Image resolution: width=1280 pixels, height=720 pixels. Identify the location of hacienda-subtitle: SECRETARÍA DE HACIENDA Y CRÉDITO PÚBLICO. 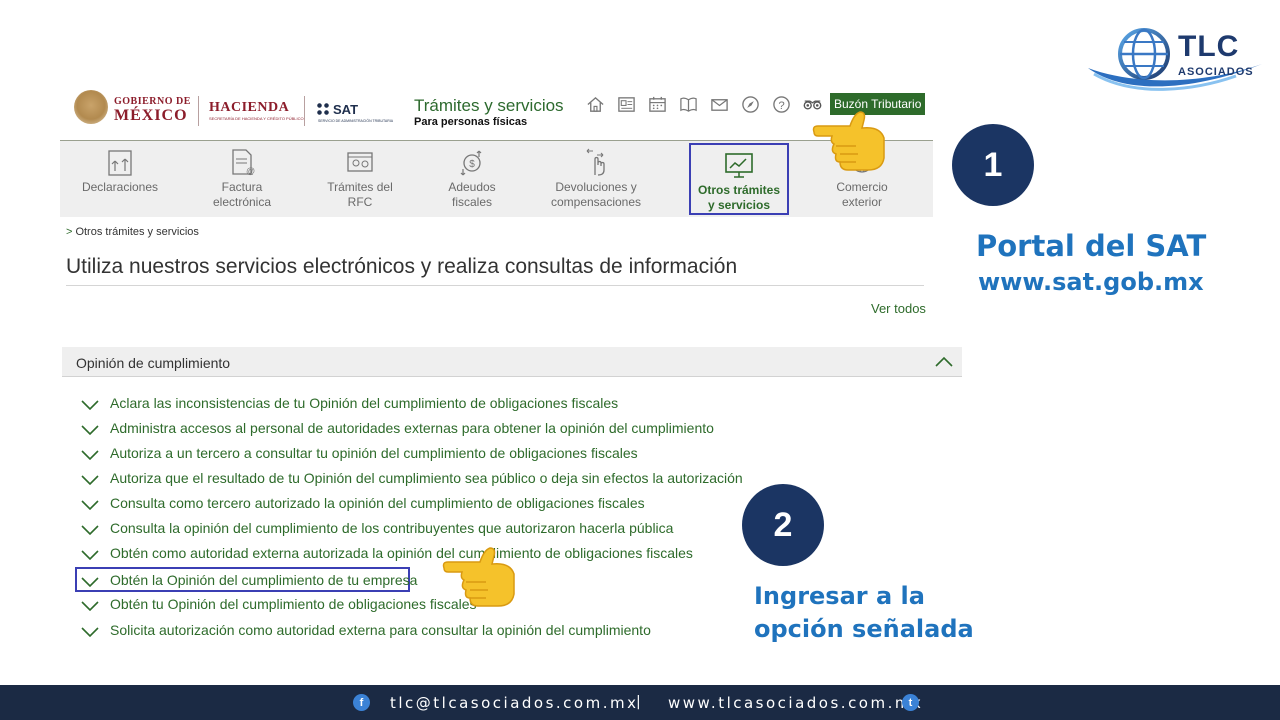
(256, 118).